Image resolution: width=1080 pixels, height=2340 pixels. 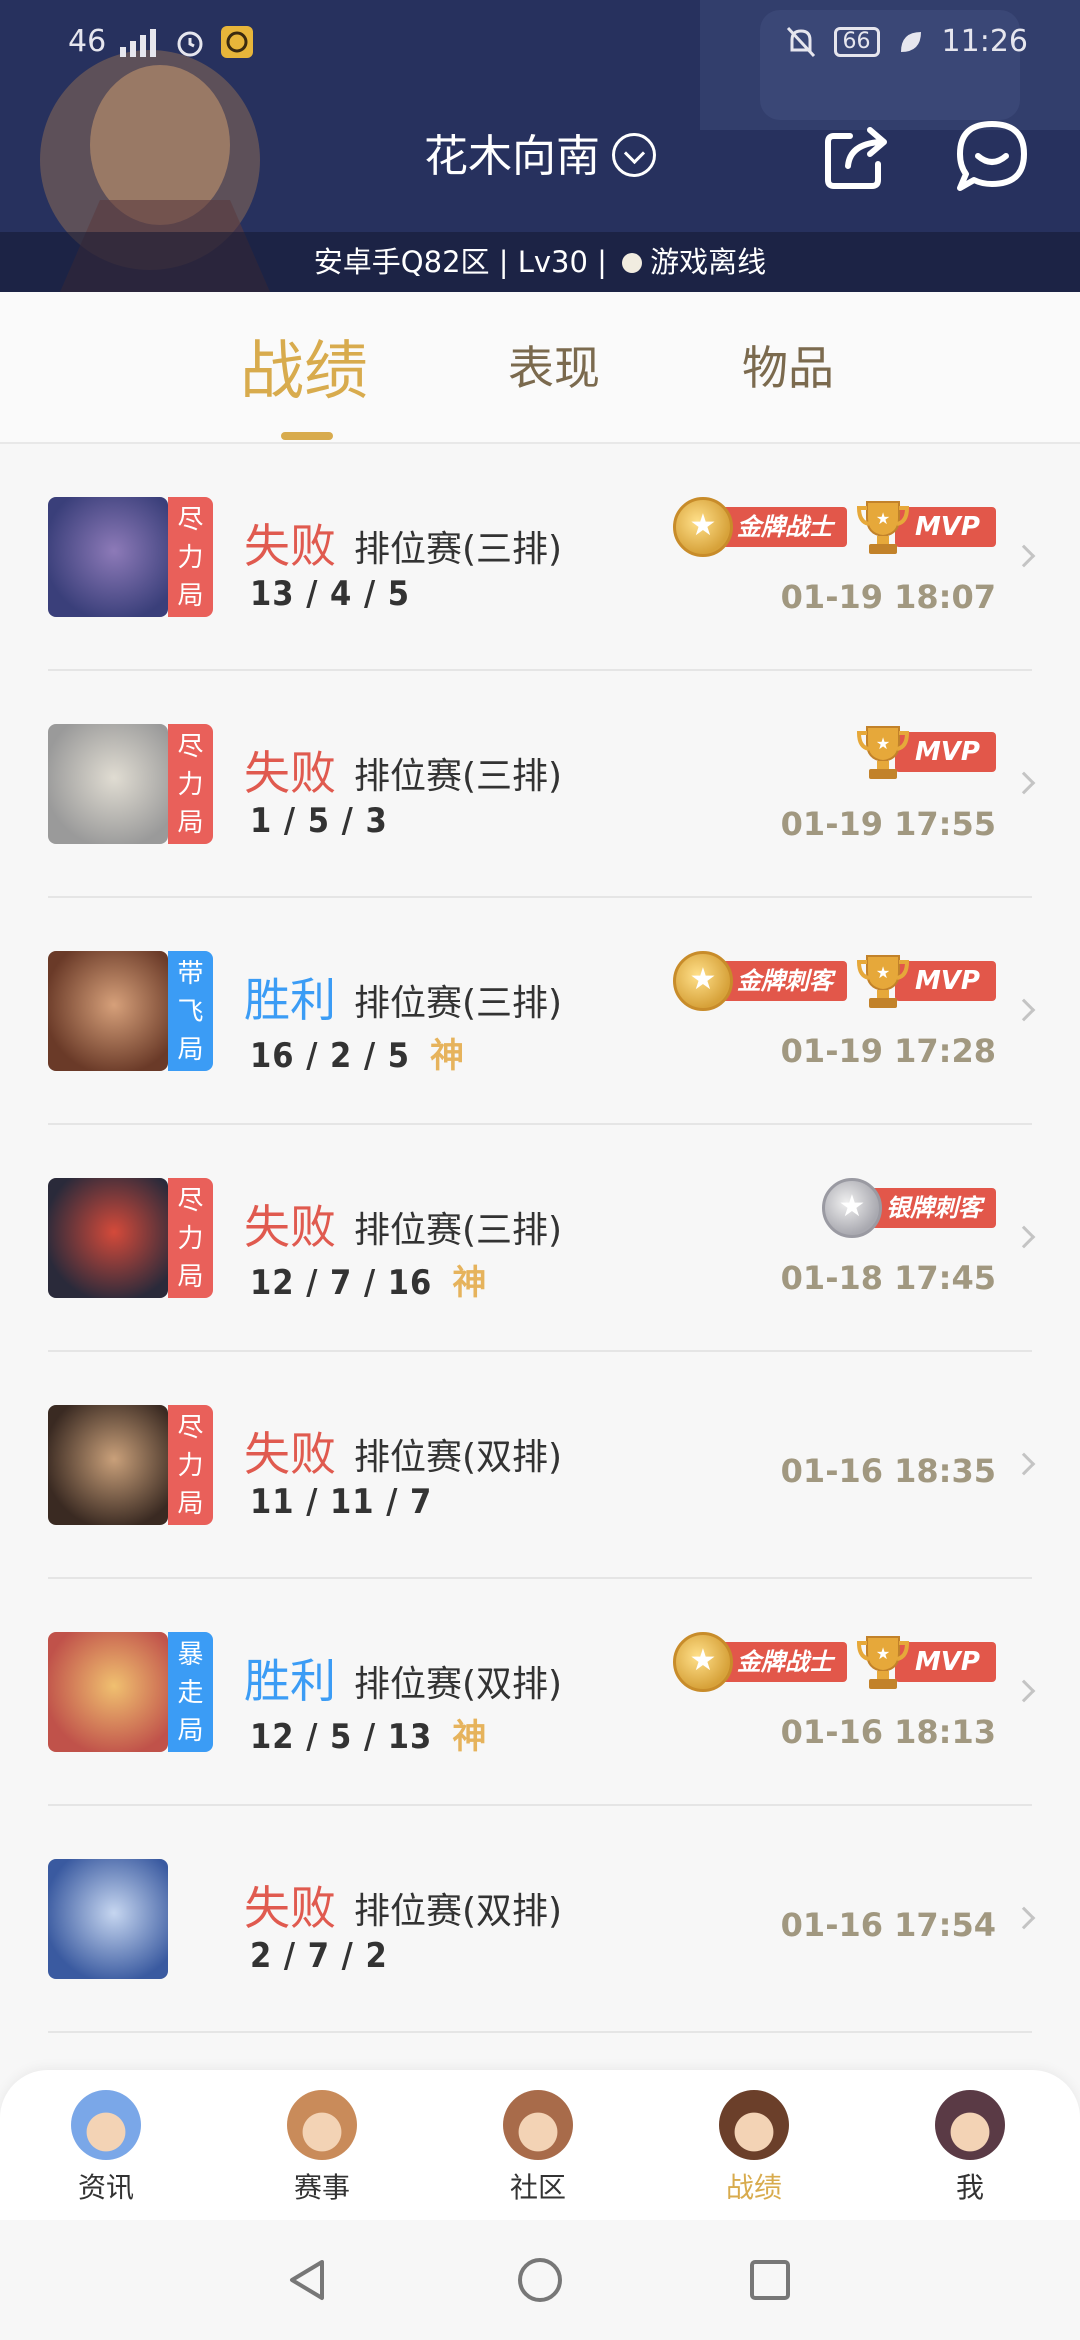 I want to click on achievements: 金牌刺客★MVP, so click(x=834, y=981).